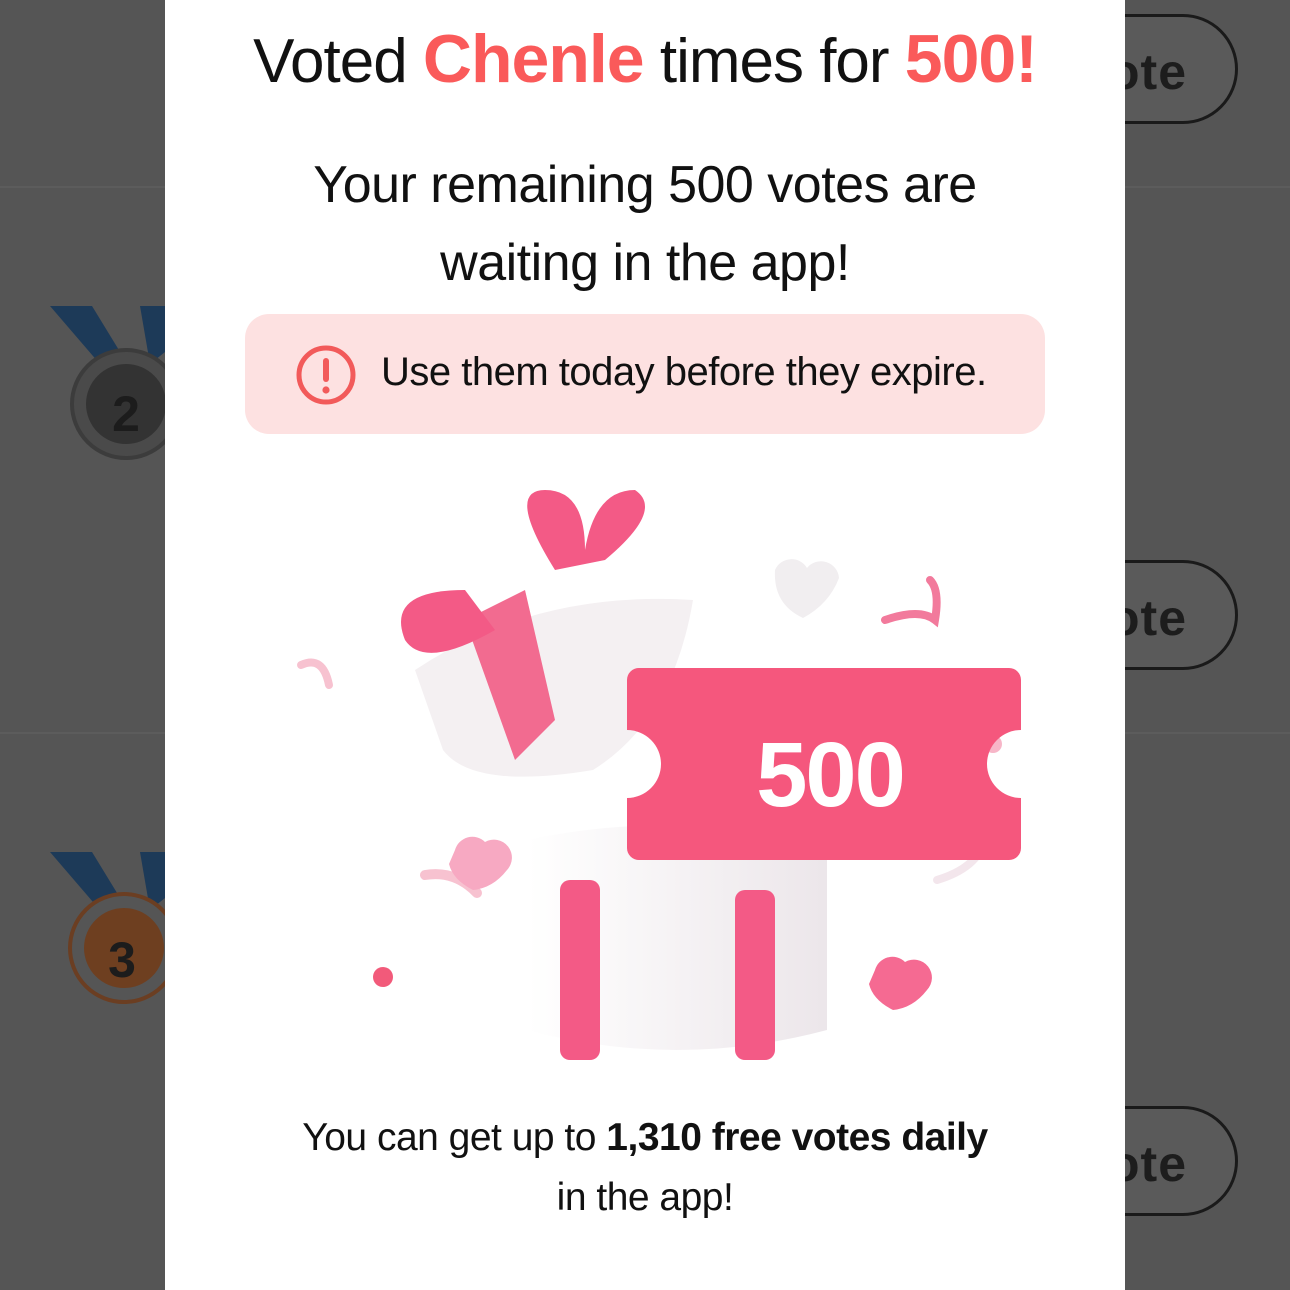  I want to click on vote-amount: 500!, so click(971, 59).